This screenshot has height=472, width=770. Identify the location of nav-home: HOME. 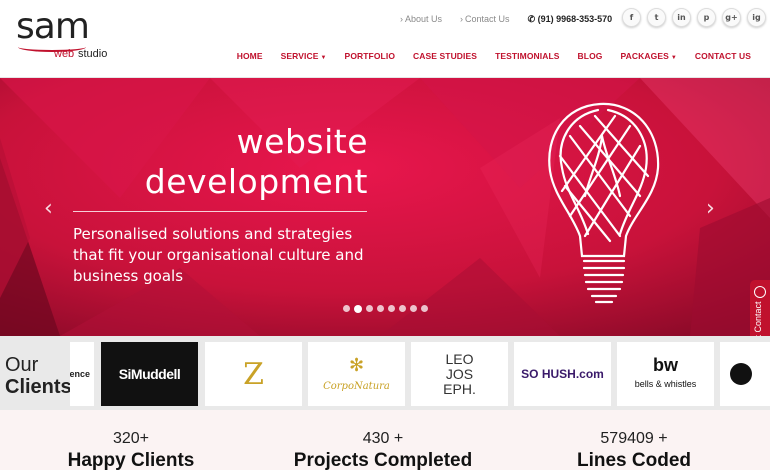
(250, 56).